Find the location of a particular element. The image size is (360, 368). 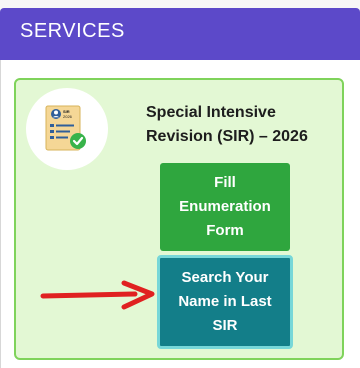

fill-button-line-2: Enumeration is located at coordinates (225, 206).